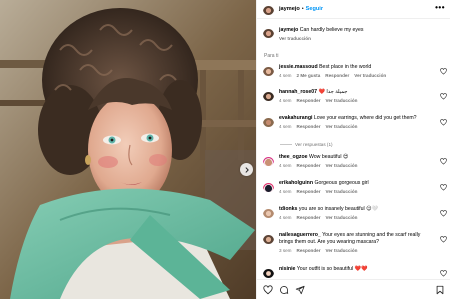  Describe the element at coordinates (333, 92) in the screenshot. I see `comment-text: ❤️ جميلة جدا` at that location.